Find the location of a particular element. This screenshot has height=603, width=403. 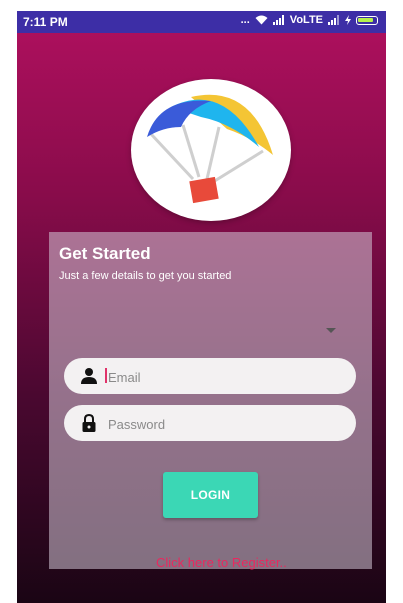

battery-icon is located at coordinates (367, 20).